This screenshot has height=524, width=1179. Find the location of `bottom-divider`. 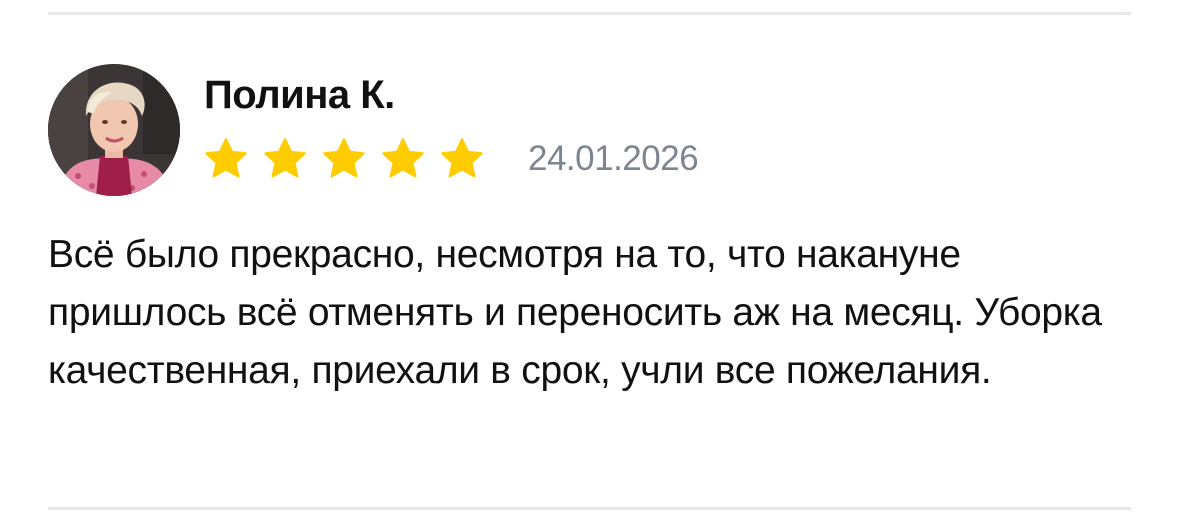

bottom-divider is located at coordinates (589, 508).